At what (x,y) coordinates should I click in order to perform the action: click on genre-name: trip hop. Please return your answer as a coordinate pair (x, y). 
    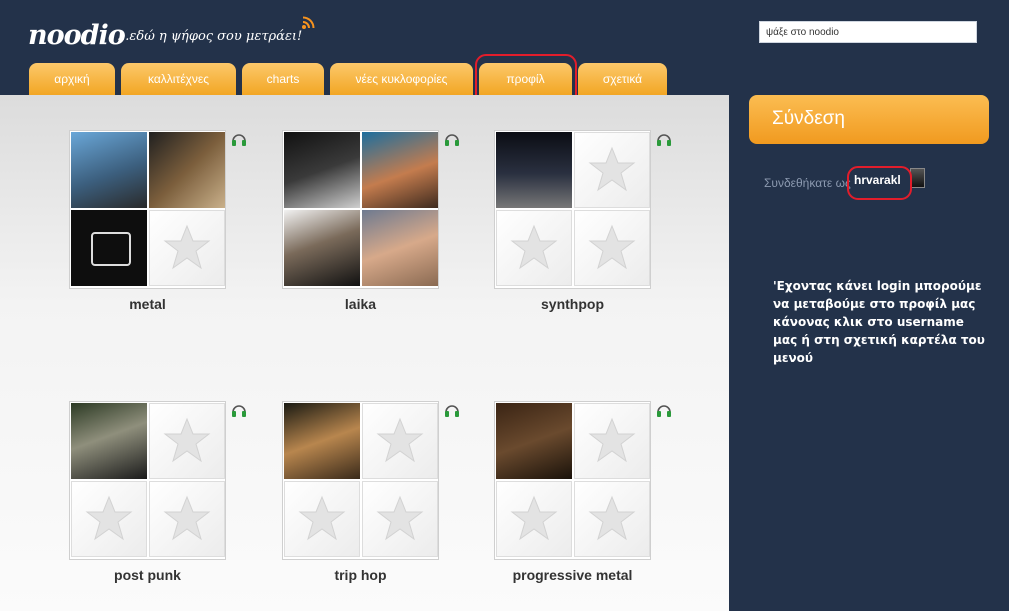
    Looking at the image, I should click on (360, 575).